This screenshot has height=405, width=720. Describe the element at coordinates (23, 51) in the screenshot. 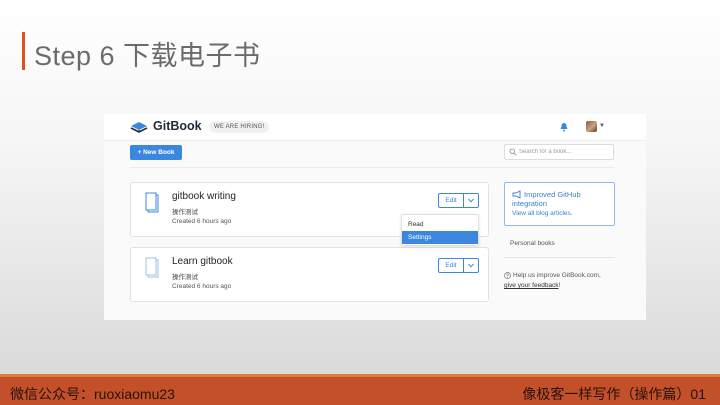

I see `title-accent-bar` at that location.